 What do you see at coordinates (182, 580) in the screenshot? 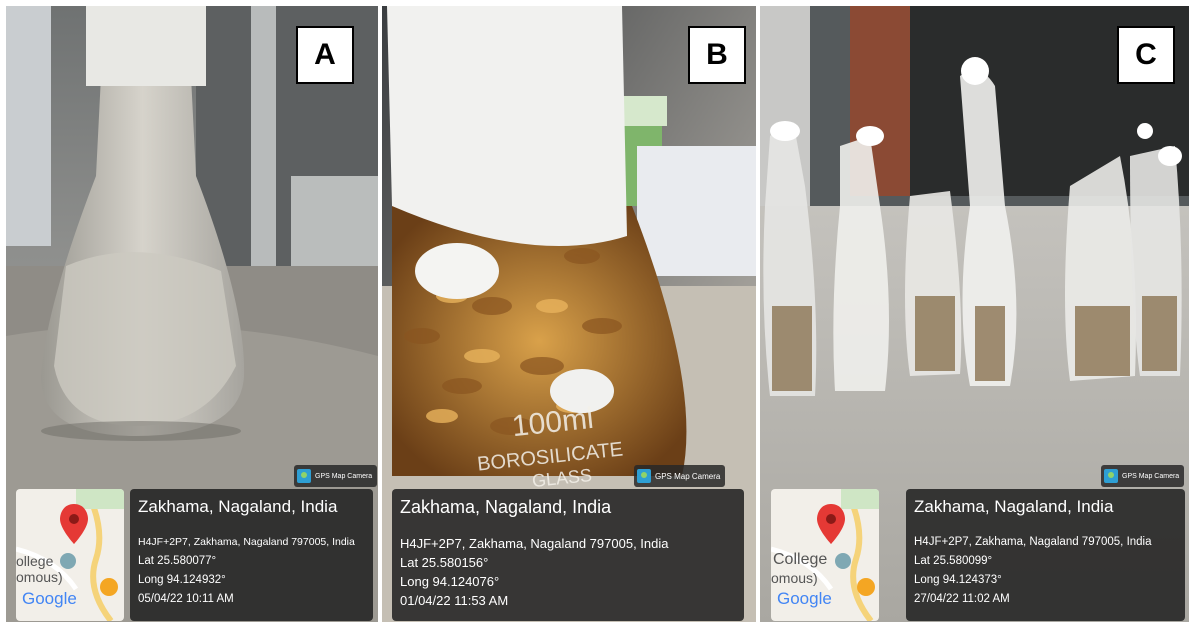
I see `longitude: Long 94.124932°` at bounding box center [182, 580].